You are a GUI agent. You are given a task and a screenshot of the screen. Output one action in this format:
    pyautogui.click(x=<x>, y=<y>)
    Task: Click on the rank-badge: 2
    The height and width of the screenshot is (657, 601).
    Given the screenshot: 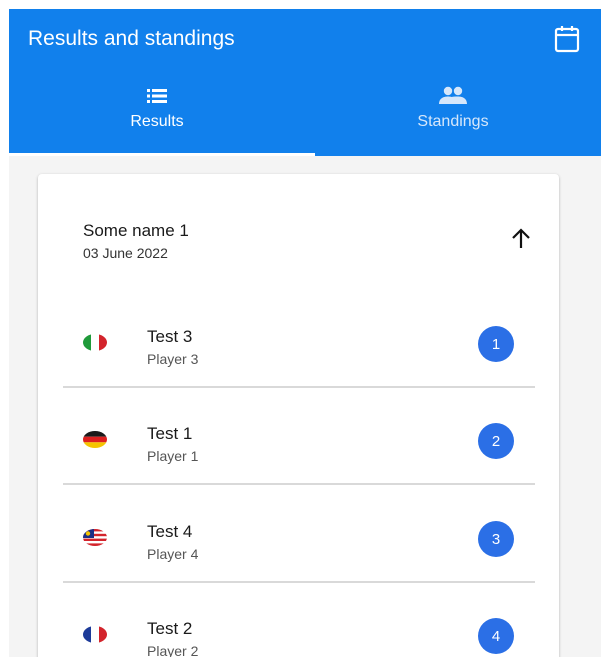 What is the action you would take?
    pyautogui.click(x=496, y=441)
    